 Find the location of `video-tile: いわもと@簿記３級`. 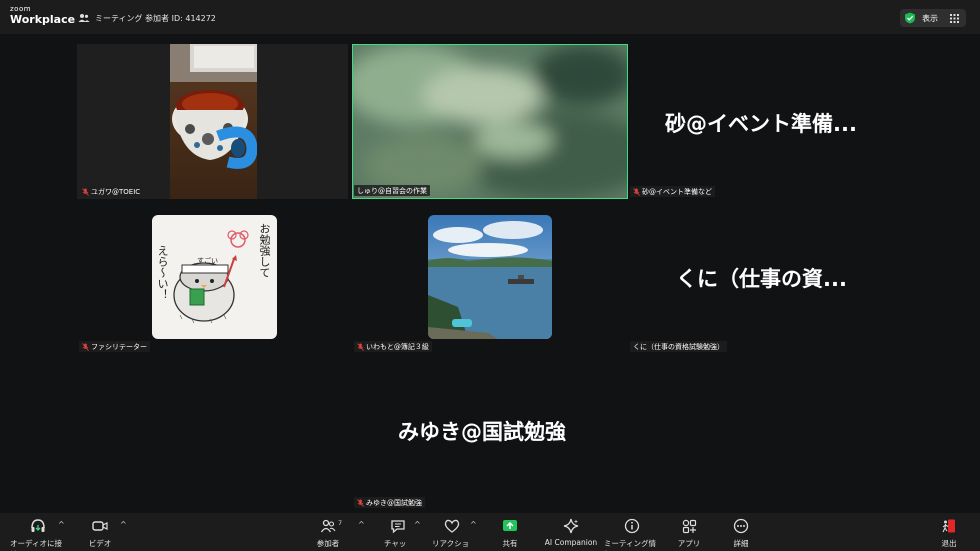

video-tile: いわもと@簿記３級 is located at coordinates (490, 279).